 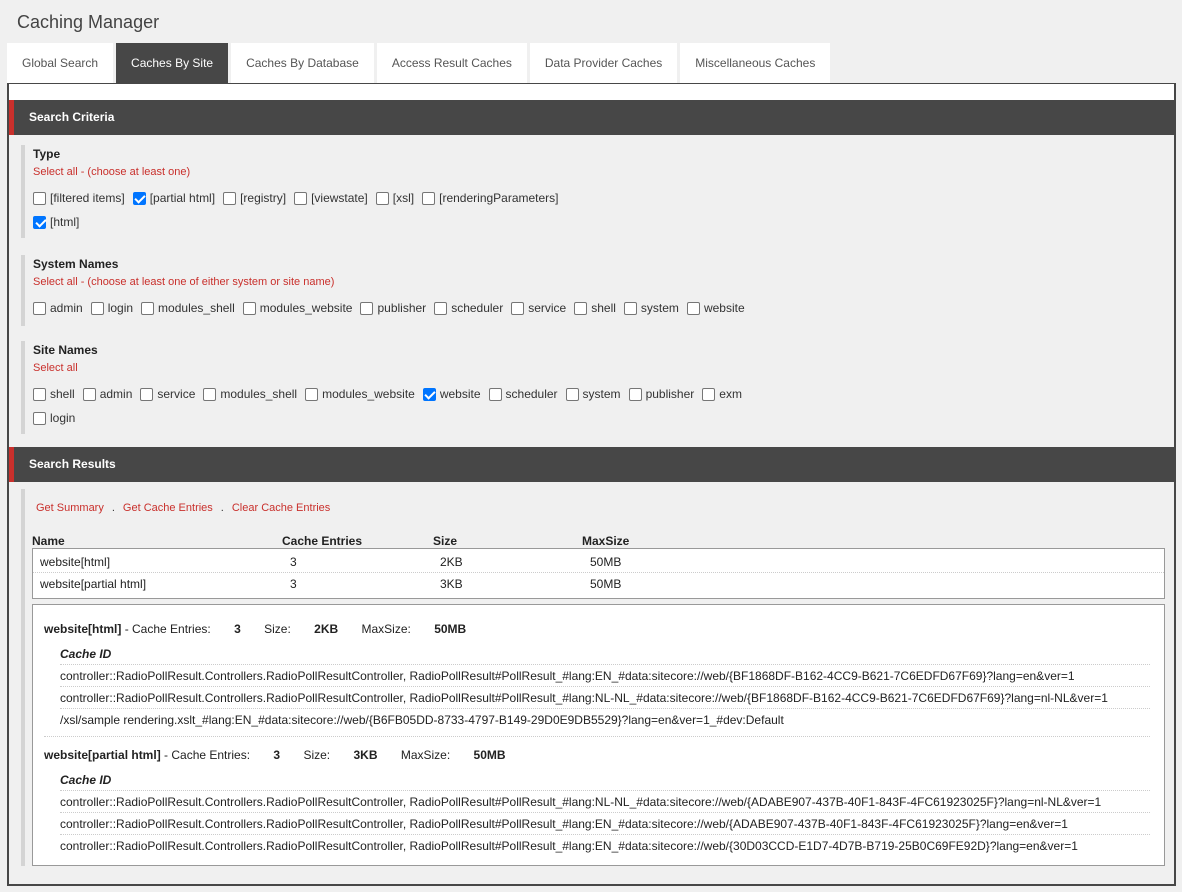 I want to click on column-name: Name, so click(x=48, y=541).